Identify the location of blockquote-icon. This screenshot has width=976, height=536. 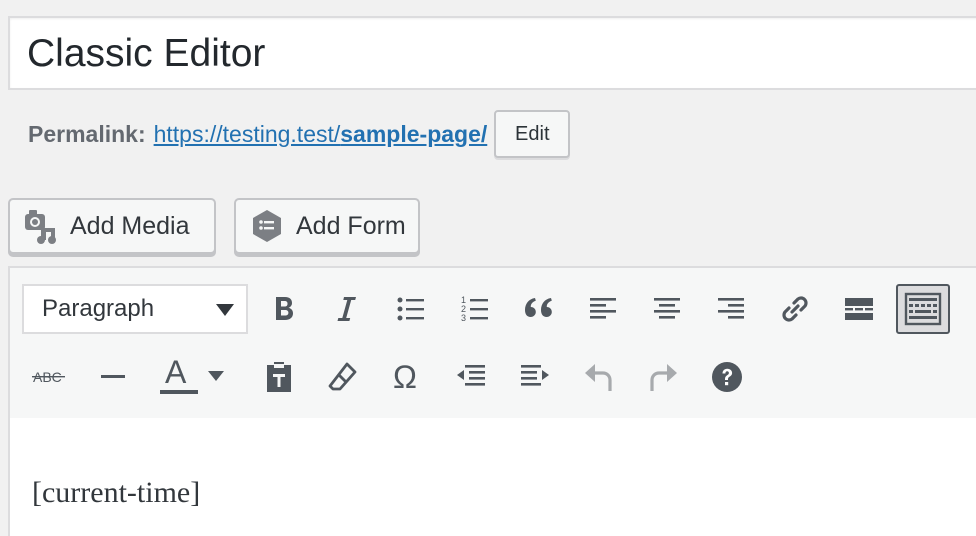
(538, 307).